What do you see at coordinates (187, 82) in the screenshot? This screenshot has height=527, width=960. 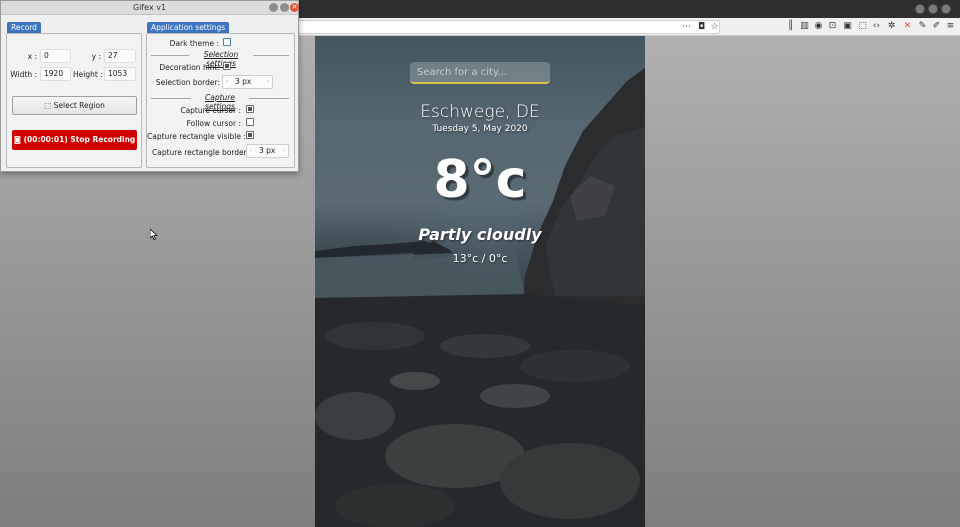 I see `selection-border-label: Selection border:` at bounding box center [187, 82].